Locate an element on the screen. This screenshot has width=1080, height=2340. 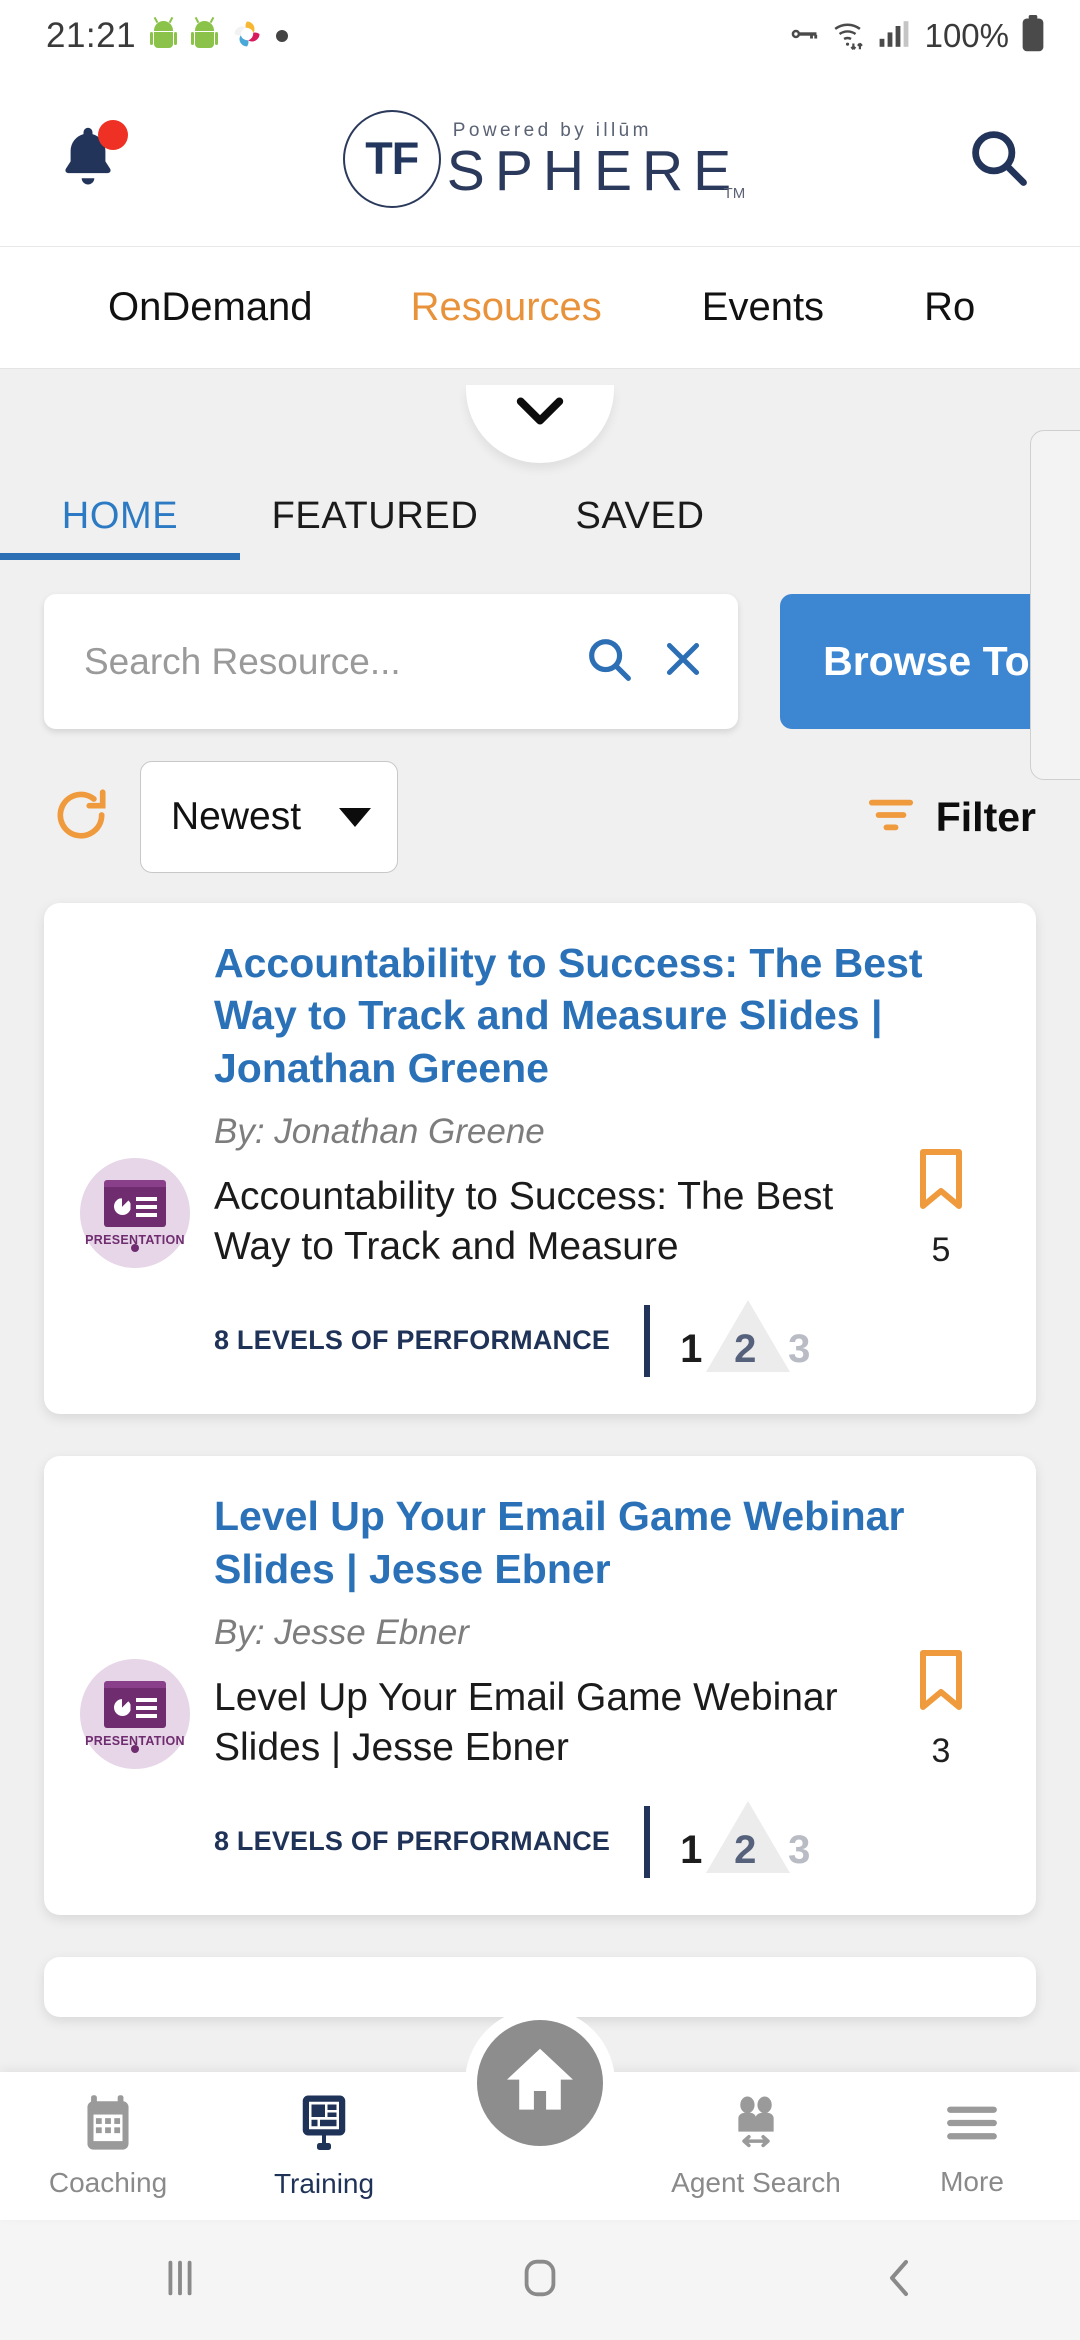
dot-icon is located at coordinates (282, 36).